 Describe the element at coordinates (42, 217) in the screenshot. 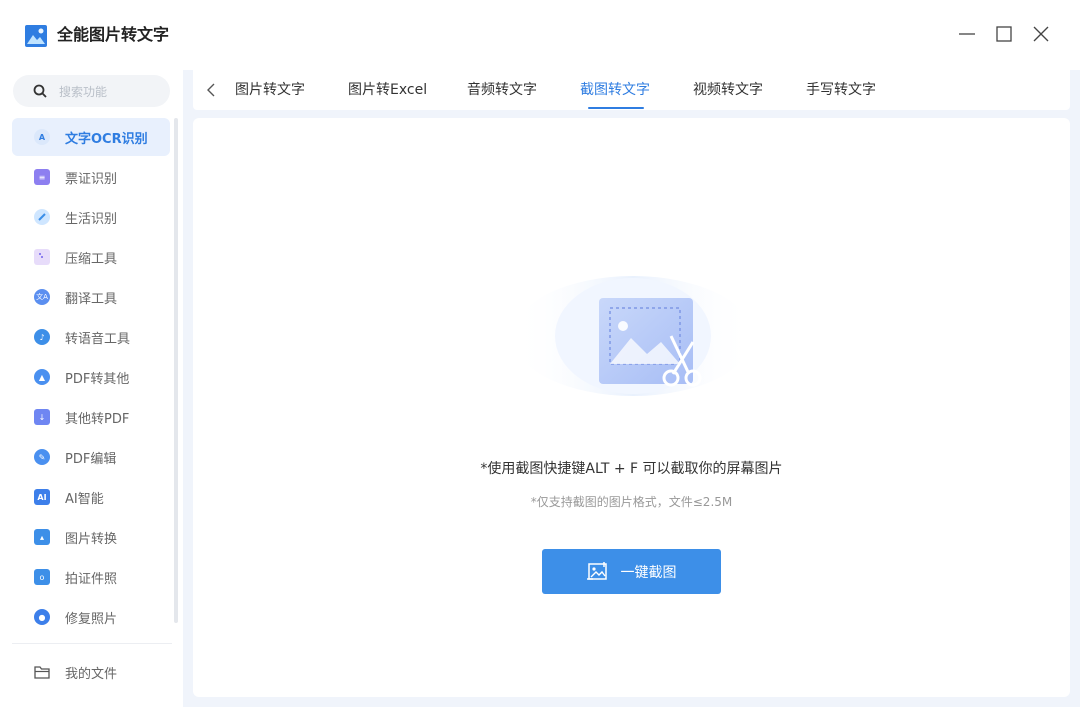

I see `leaf-icon` at that location.